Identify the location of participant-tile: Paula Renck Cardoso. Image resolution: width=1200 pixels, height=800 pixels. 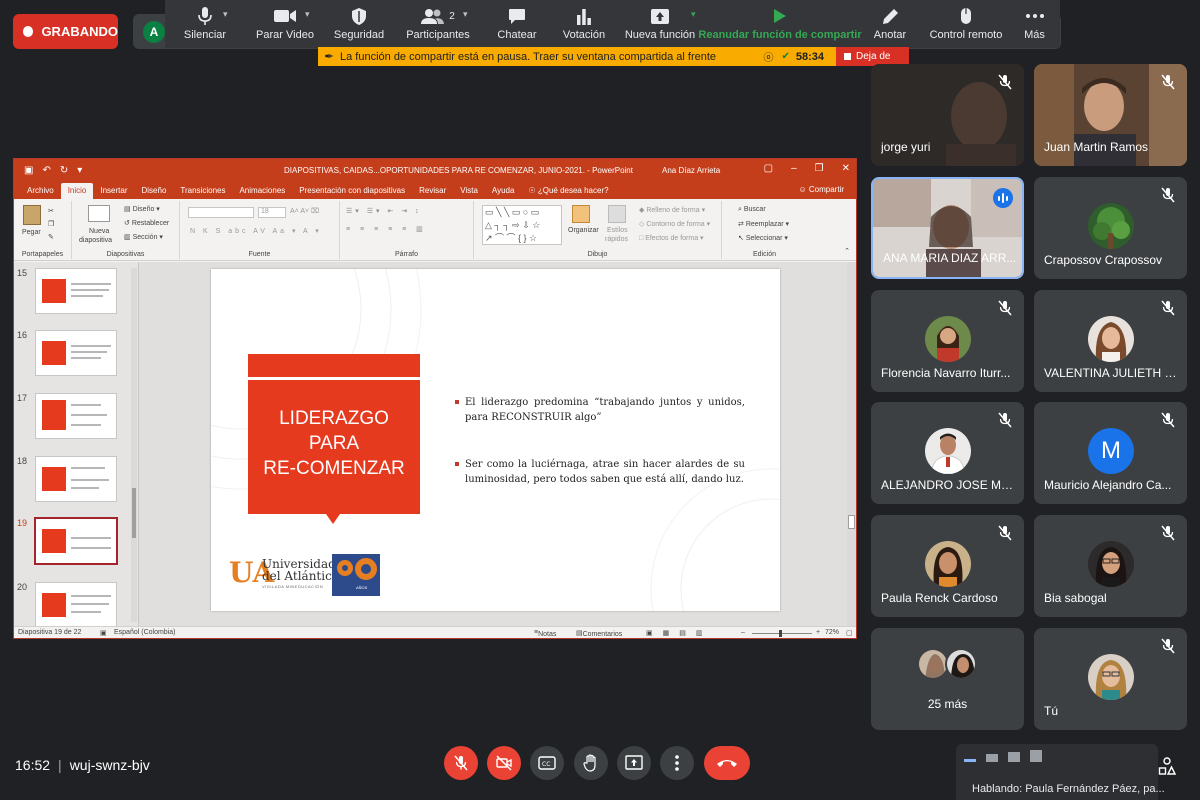
(947, 566).